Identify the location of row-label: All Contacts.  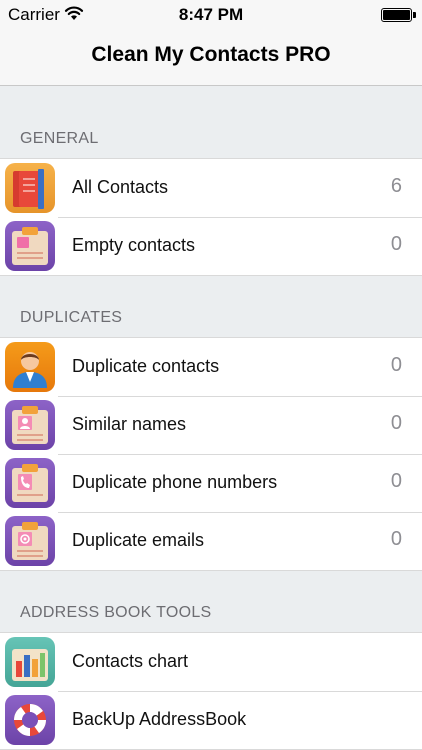
(120, 187).